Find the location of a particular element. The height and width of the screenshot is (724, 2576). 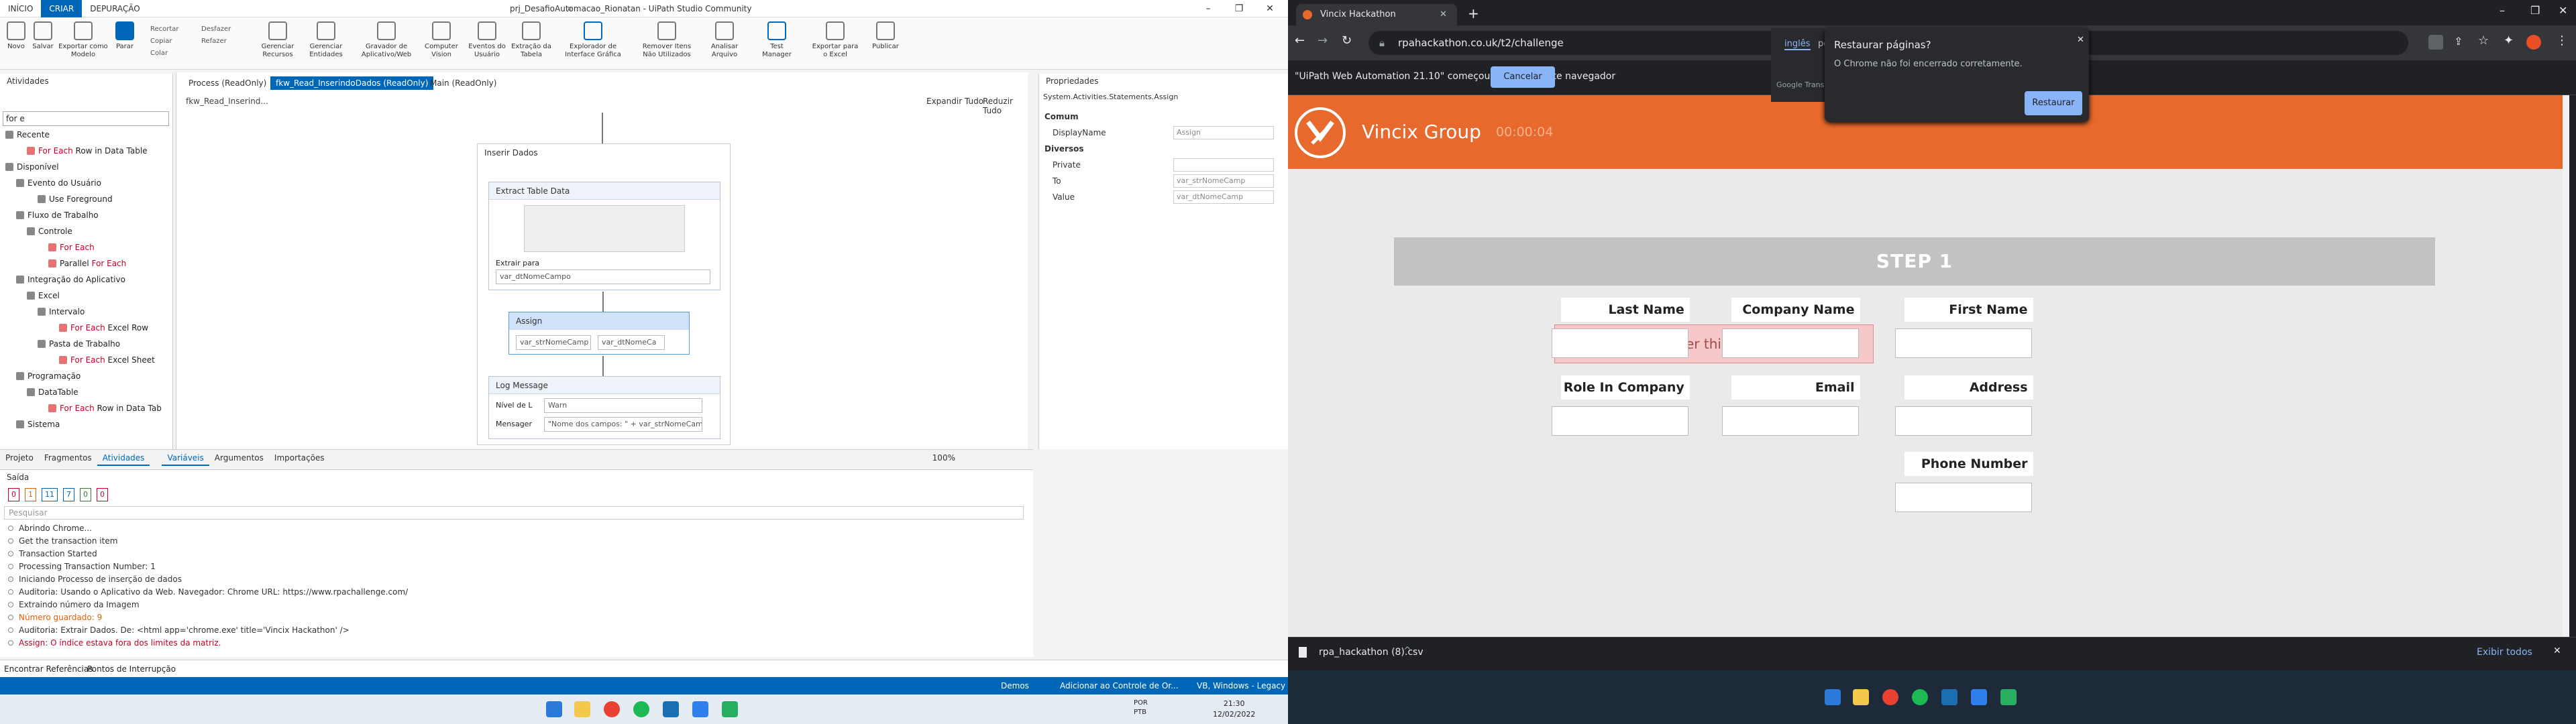

translate-icon is located at coordinates (2435, 42).